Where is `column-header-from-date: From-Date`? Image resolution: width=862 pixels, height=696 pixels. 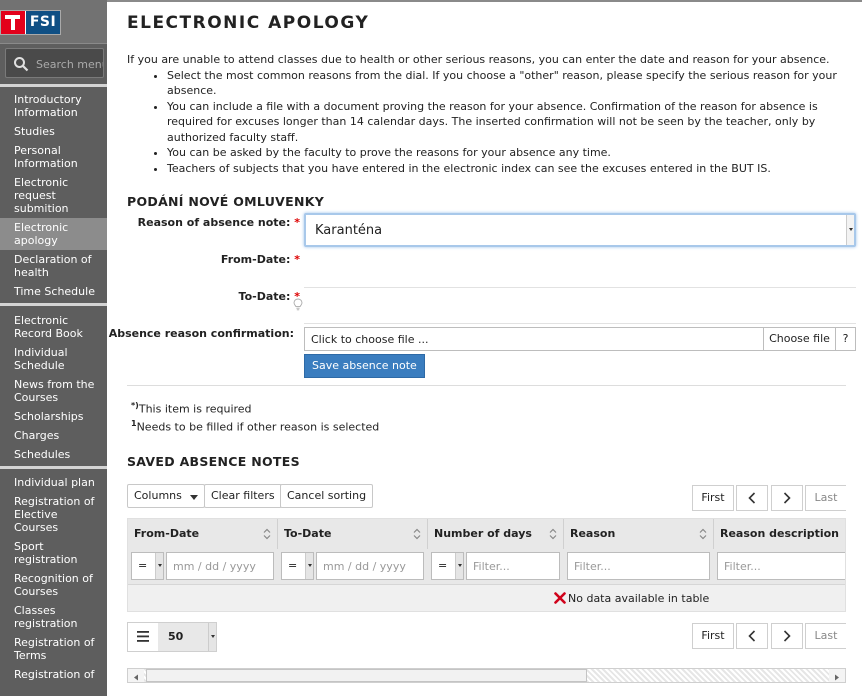 column-header-from-date: From-Date is located at coordinates (203, 534).